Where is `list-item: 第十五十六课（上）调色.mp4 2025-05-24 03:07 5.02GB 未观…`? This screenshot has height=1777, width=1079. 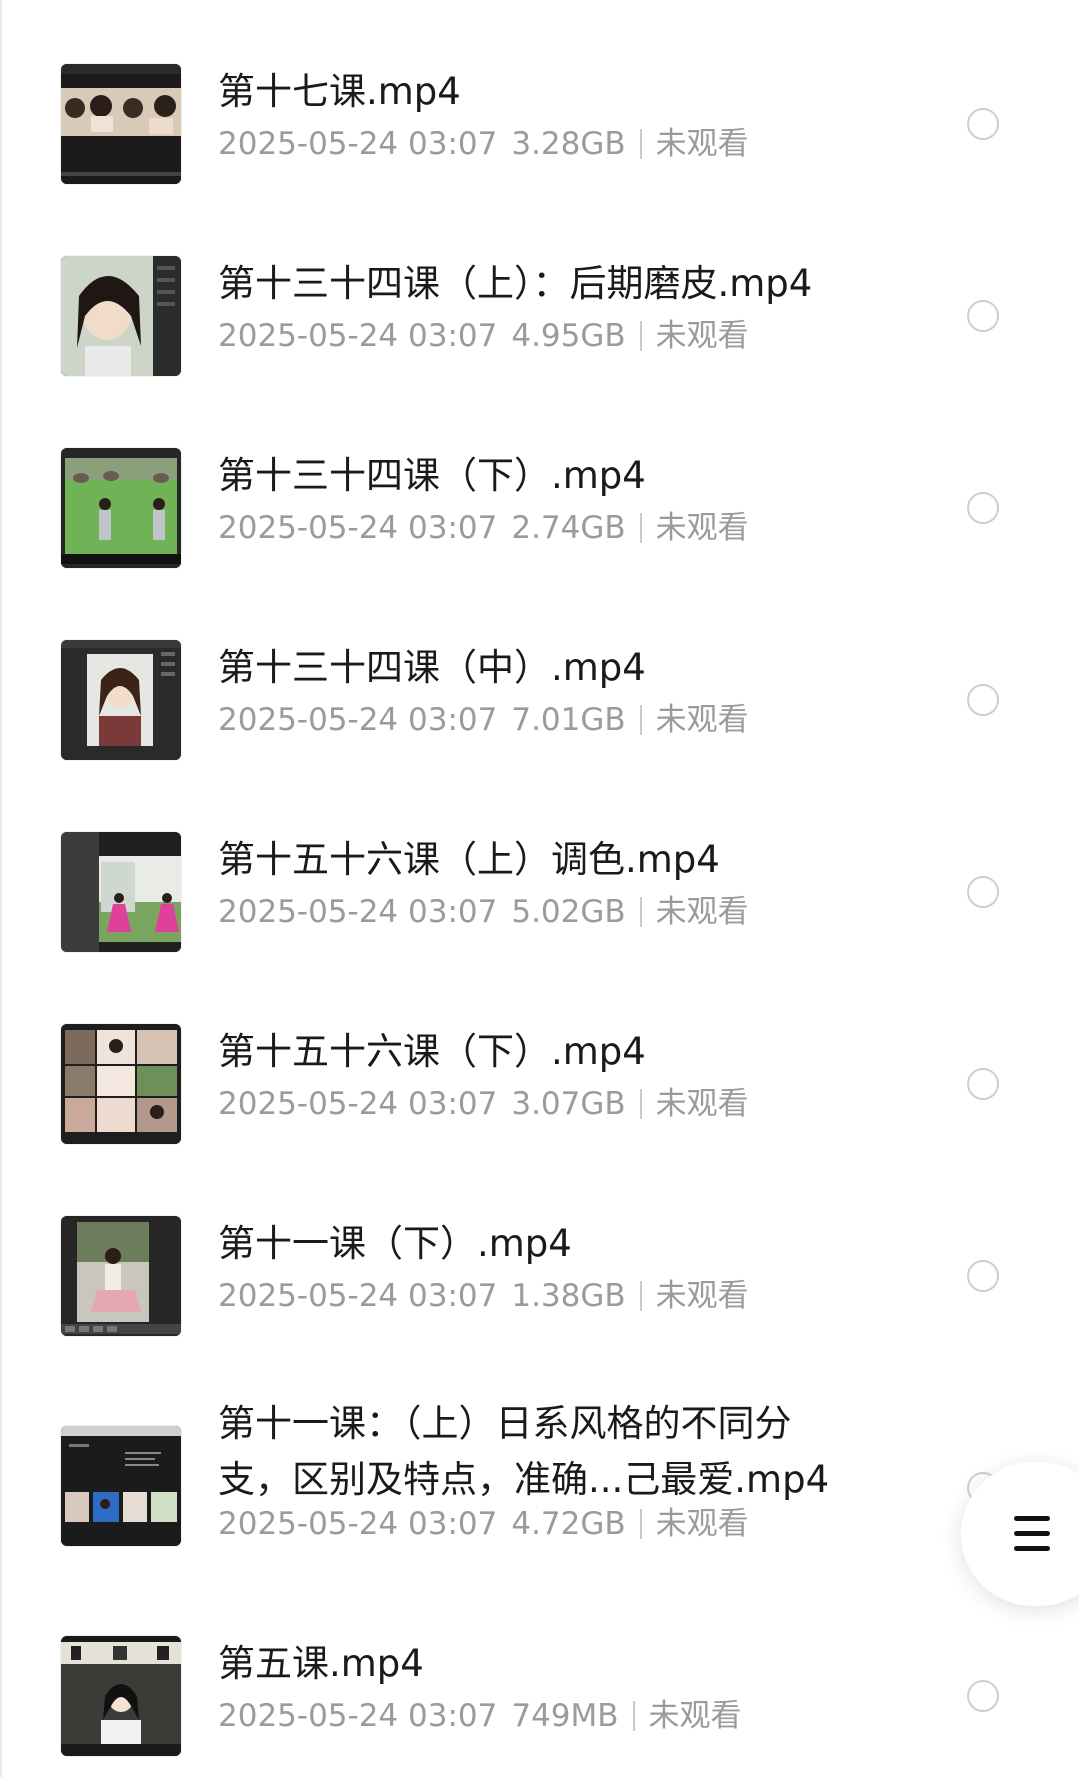 list-item: 第十五十六课（上）调色.mp4 2025-05-24 03:07 5.02GB 未观… is located at coordinates (539, 892).